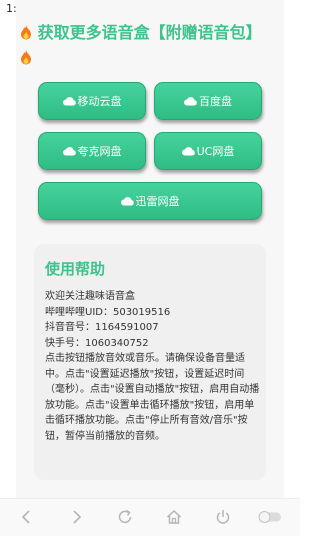  I want to click on mobile-cloud-button: 移动云盘, so click(92, 101).